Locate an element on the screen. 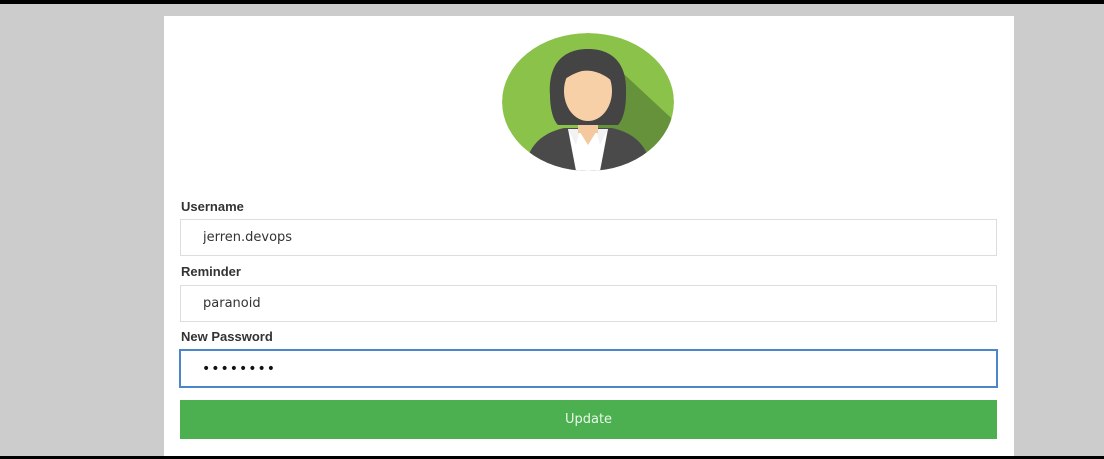  update-button: Update is located at coordinates (588, 419).